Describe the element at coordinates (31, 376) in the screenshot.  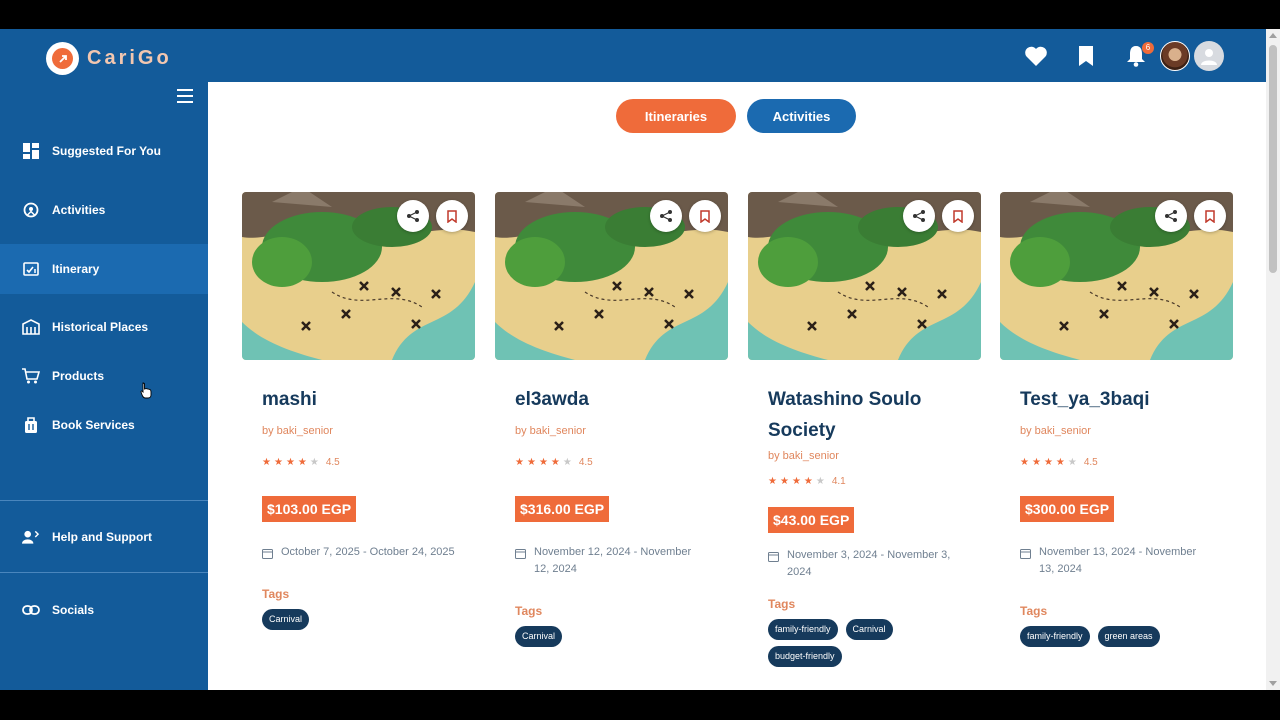
I see `cart-icon` at that location.